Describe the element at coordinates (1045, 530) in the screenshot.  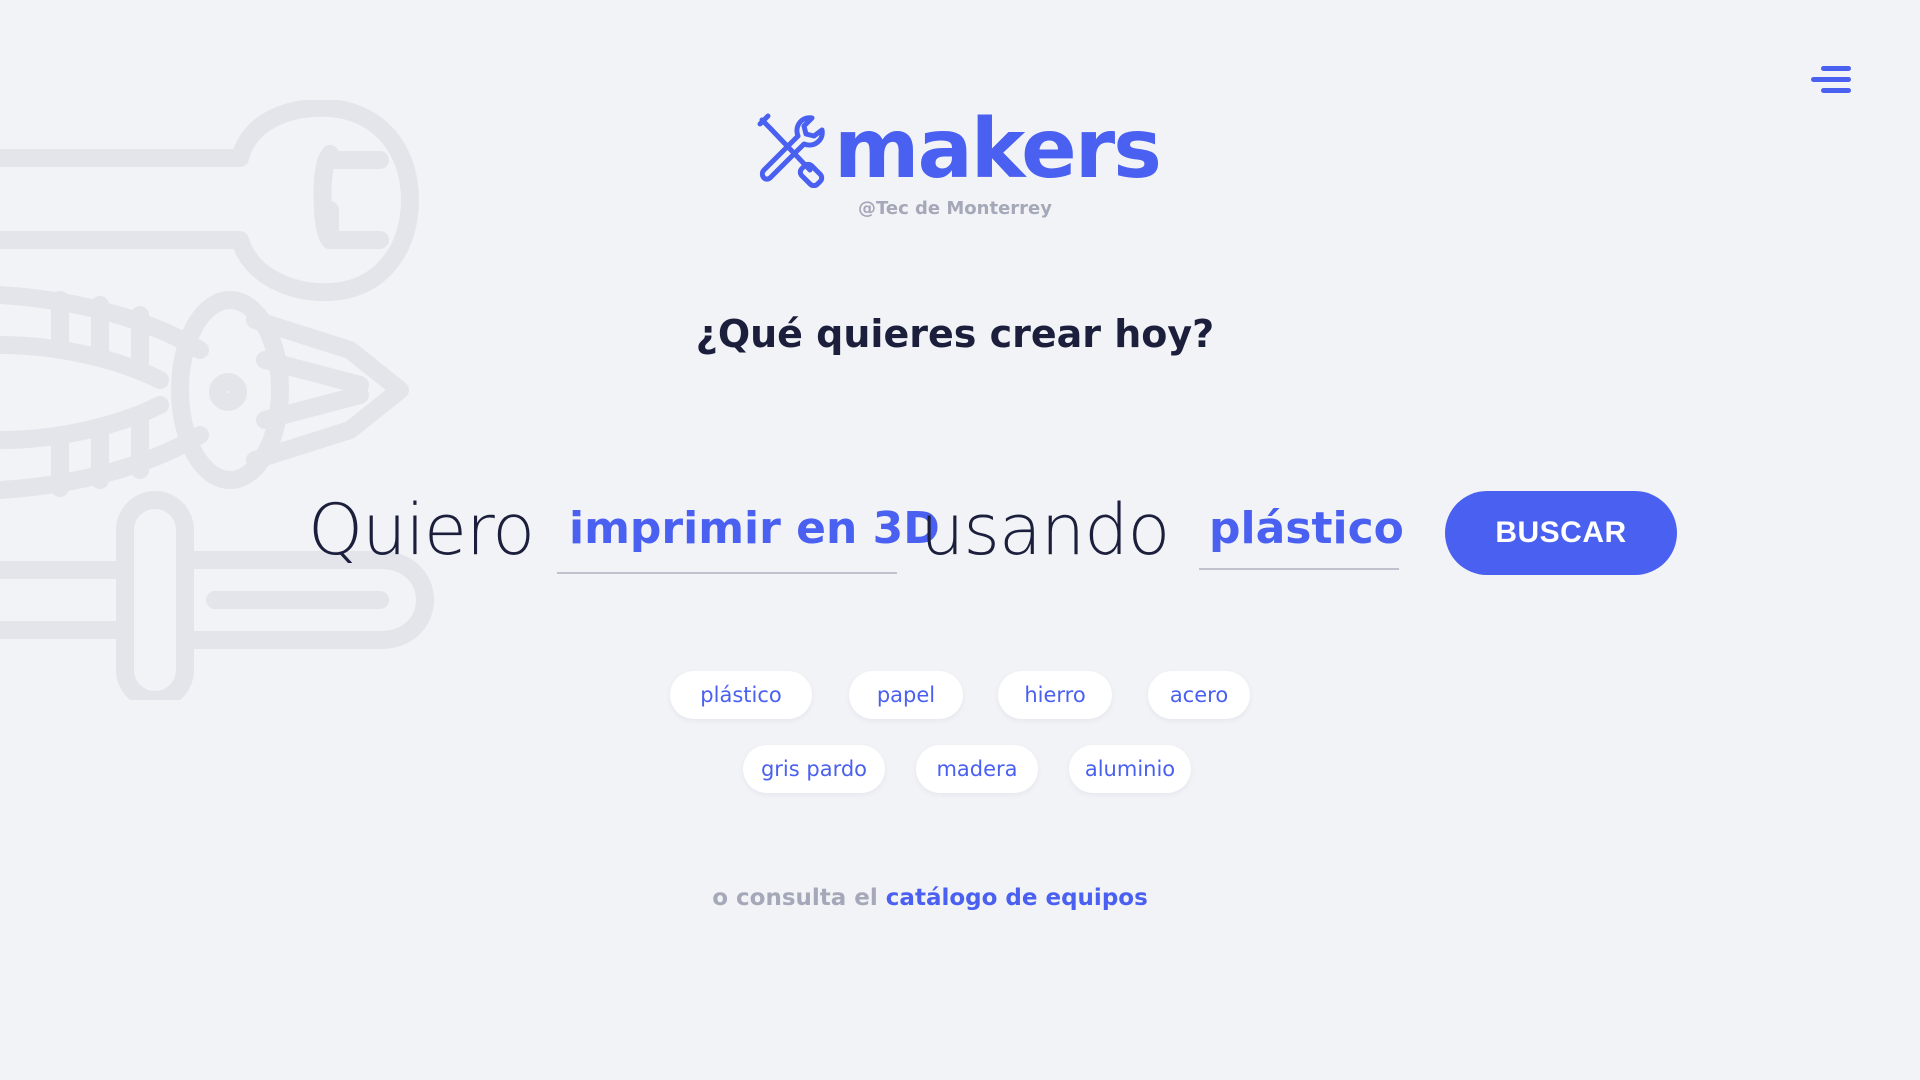
I see `phrase-word-usando: usando` at that location.